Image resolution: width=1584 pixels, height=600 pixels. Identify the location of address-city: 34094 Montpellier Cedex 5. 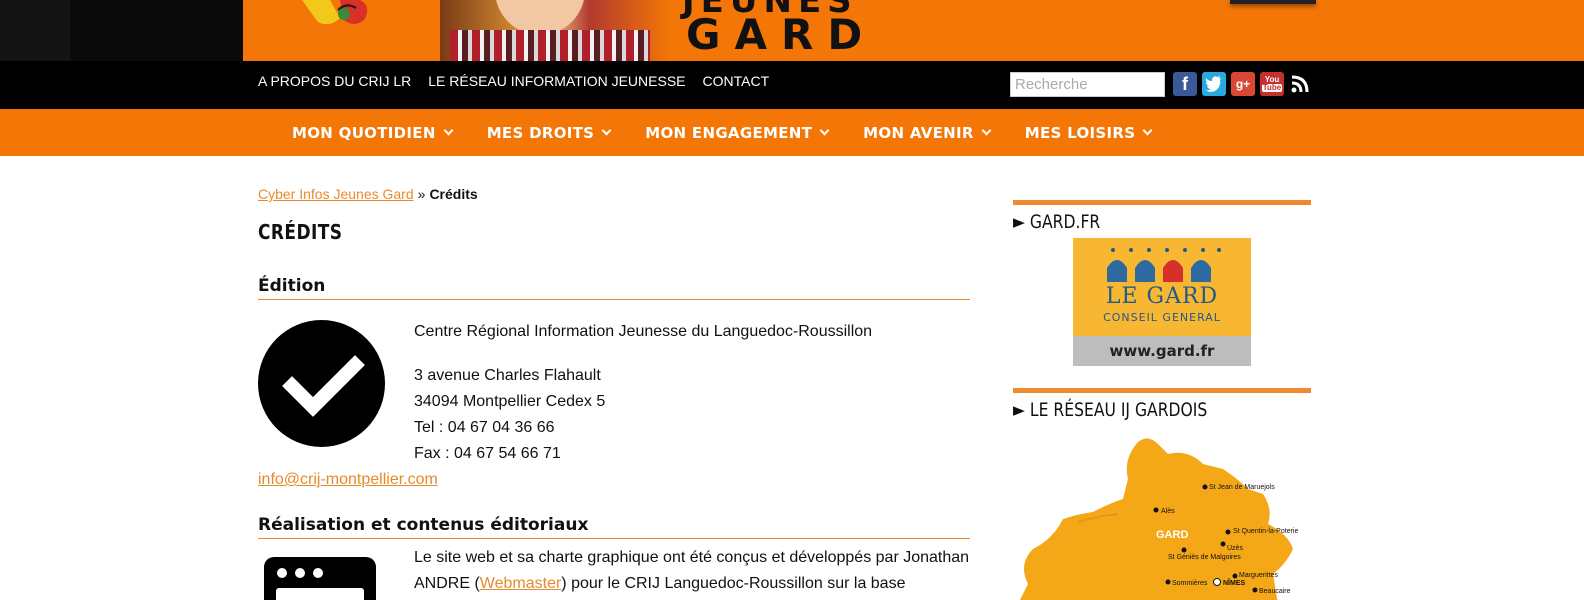
(510, 401).